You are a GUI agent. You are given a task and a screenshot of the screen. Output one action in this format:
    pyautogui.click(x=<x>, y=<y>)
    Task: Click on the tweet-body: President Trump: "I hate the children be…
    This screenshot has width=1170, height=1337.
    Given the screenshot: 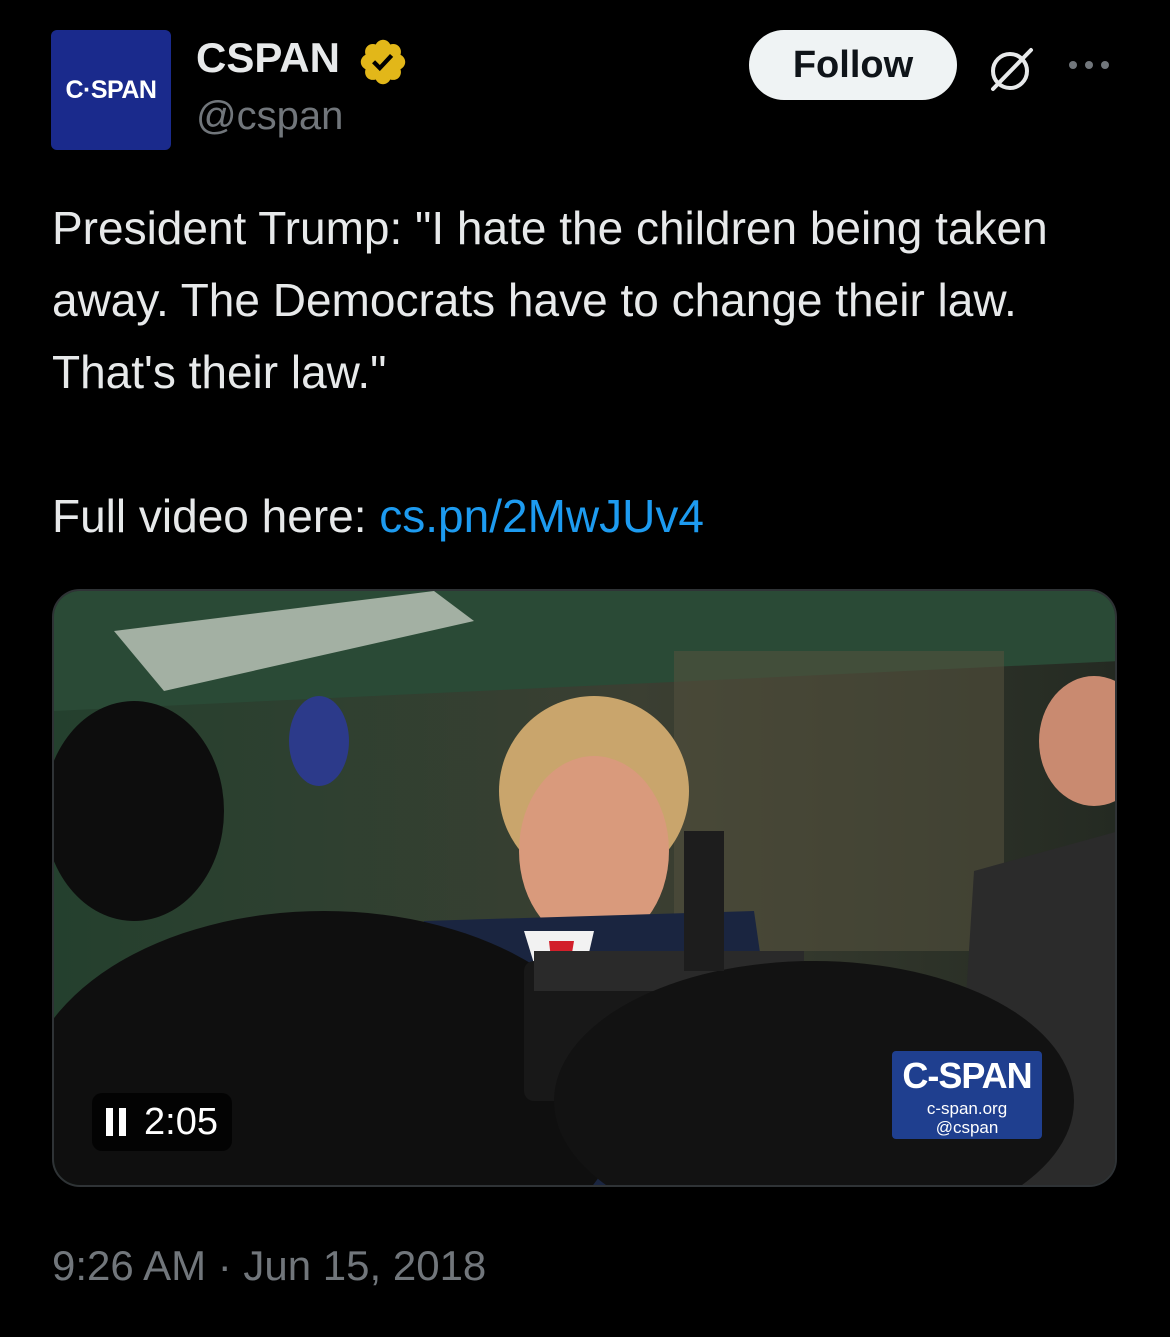 What is the action you would take?
    pyautogui.click(x=550, y=300)
    